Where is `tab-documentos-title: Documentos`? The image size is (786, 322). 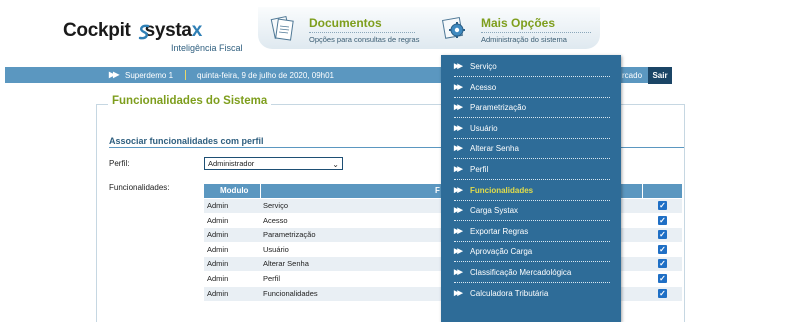 tab-documentos-title: Documentos is located at coordinates (345, 23).